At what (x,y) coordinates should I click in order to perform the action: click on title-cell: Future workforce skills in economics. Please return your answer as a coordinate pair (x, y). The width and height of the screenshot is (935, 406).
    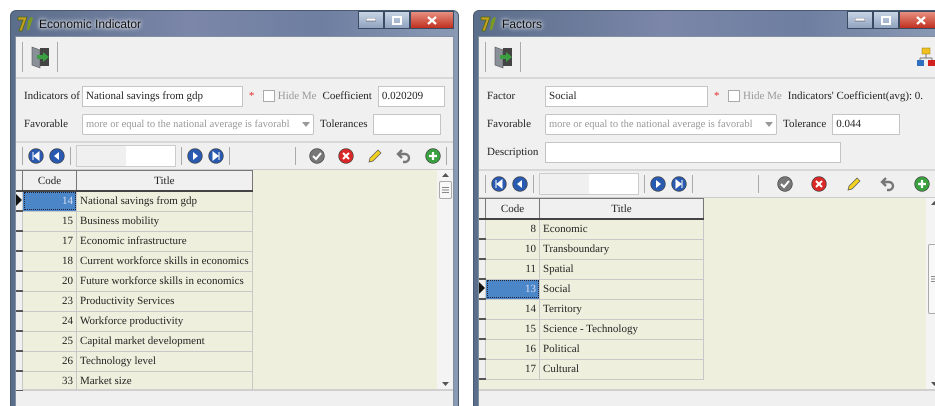
    Looking at the image, I should click on (164, 281).